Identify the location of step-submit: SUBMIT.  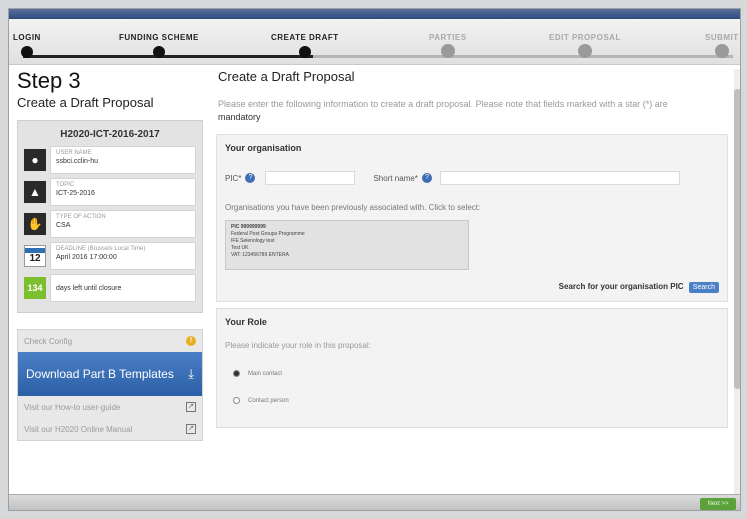
(722, 45).